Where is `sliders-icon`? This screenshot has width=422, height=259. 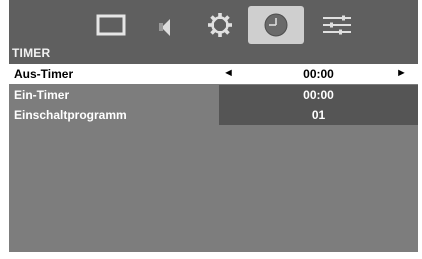 sliders-icon is located at coordinates (337, 25).